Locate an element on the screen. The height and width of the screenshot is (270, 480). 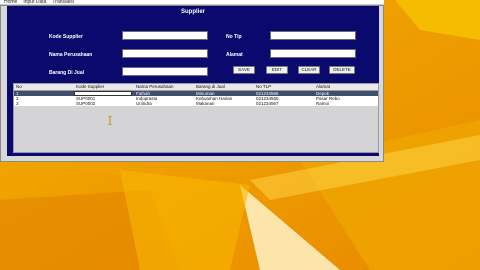
no-tlp-label: No Tlp is located at coordinates (234, 37).